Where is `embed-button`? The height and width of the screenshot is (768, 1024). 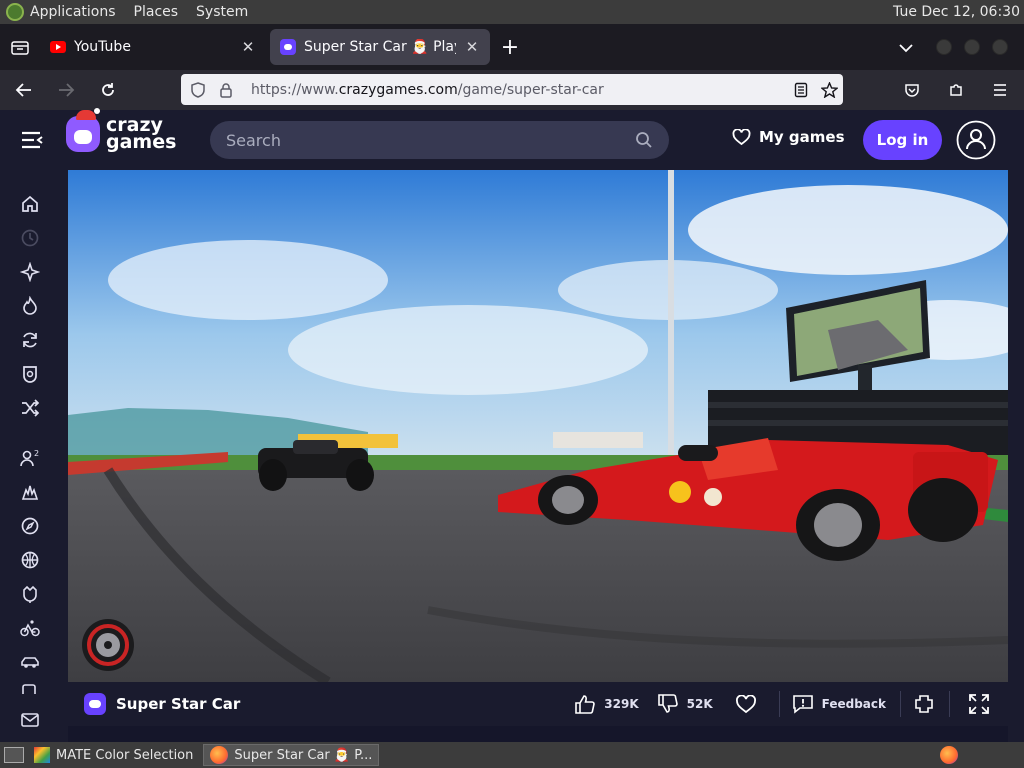
embed-button is located at coordinates (924, 704).